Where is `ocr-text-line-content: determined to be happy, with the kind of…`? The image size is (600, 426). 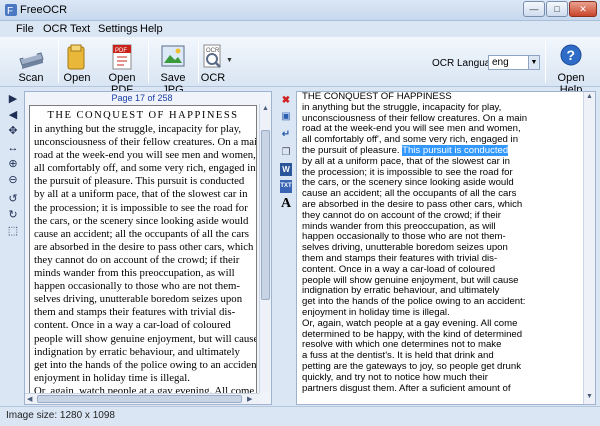 ocr-text-line-content: determined to be happy, with the kind of… is located at coordinates (412, 334).